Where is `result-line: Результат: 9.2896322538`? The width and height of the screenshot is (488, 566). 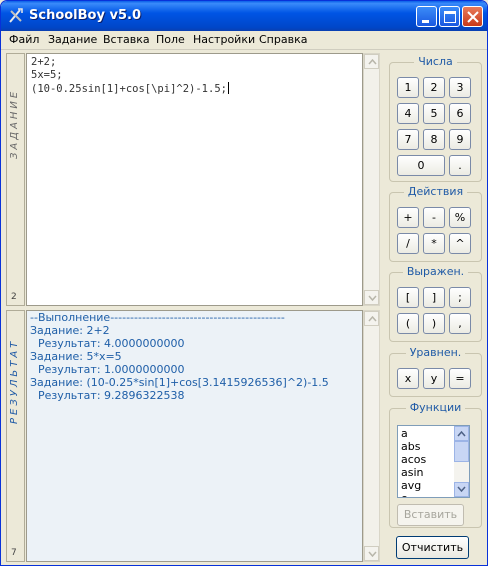 result-line: Результат: 9.2896322538 is located at coordinates (111, 395).